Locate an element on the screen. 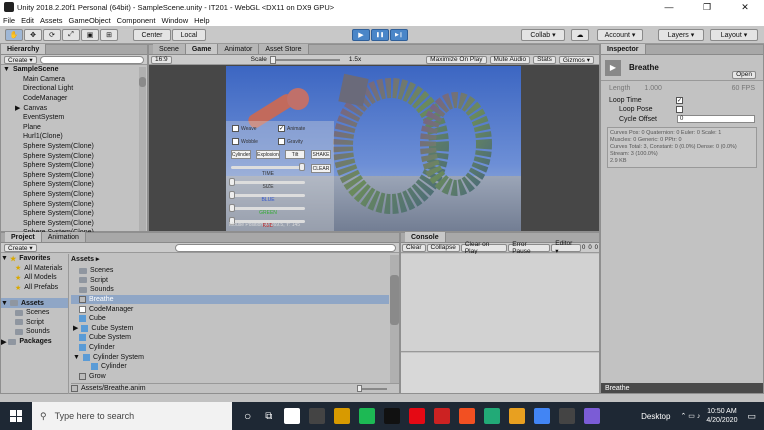 The height and width of the screenshot is (430, 764). console-clear-button: Clear is located at coordinates (414, 247).